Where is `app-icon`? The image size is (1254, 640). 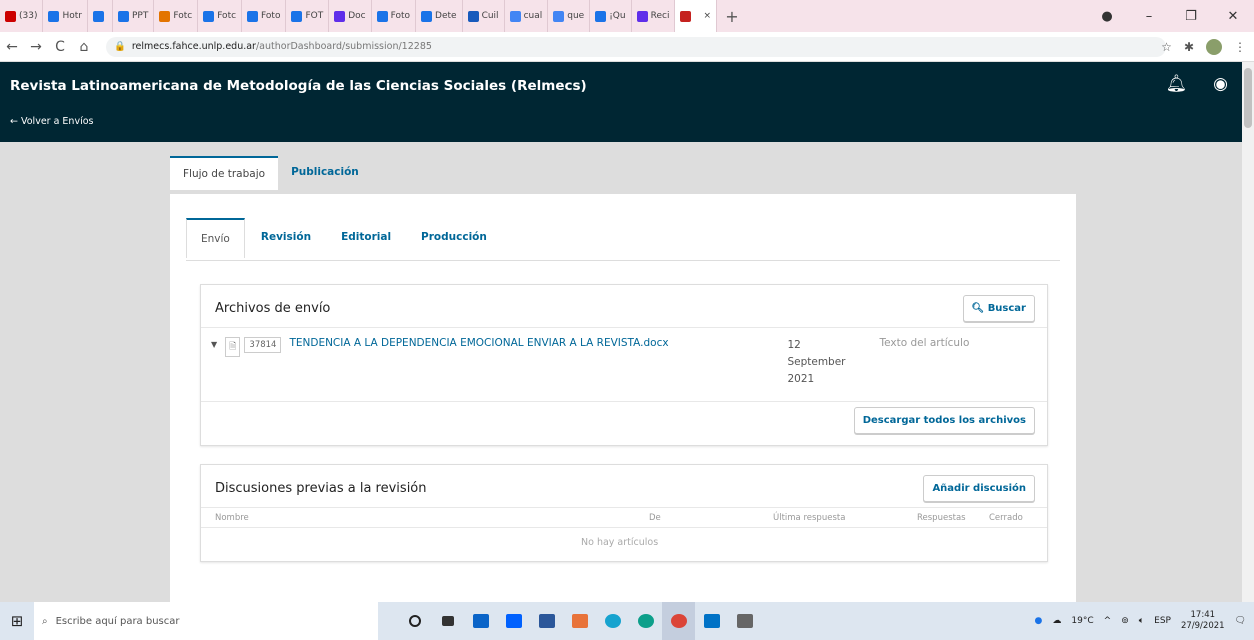 app-icon is located at coordinates (612, 621).